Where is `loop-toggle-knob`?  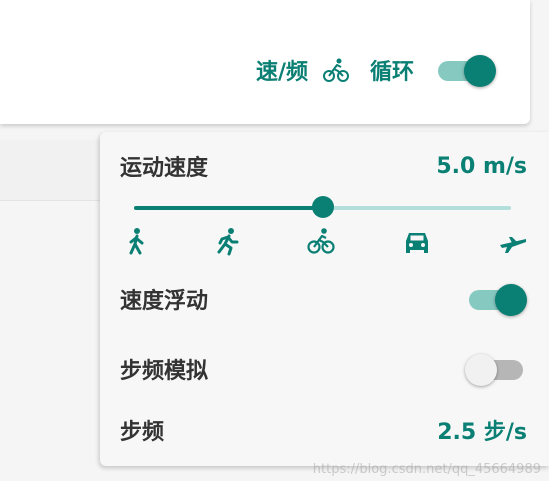 loop-toggle-knob is located at coordinates (480, 71).